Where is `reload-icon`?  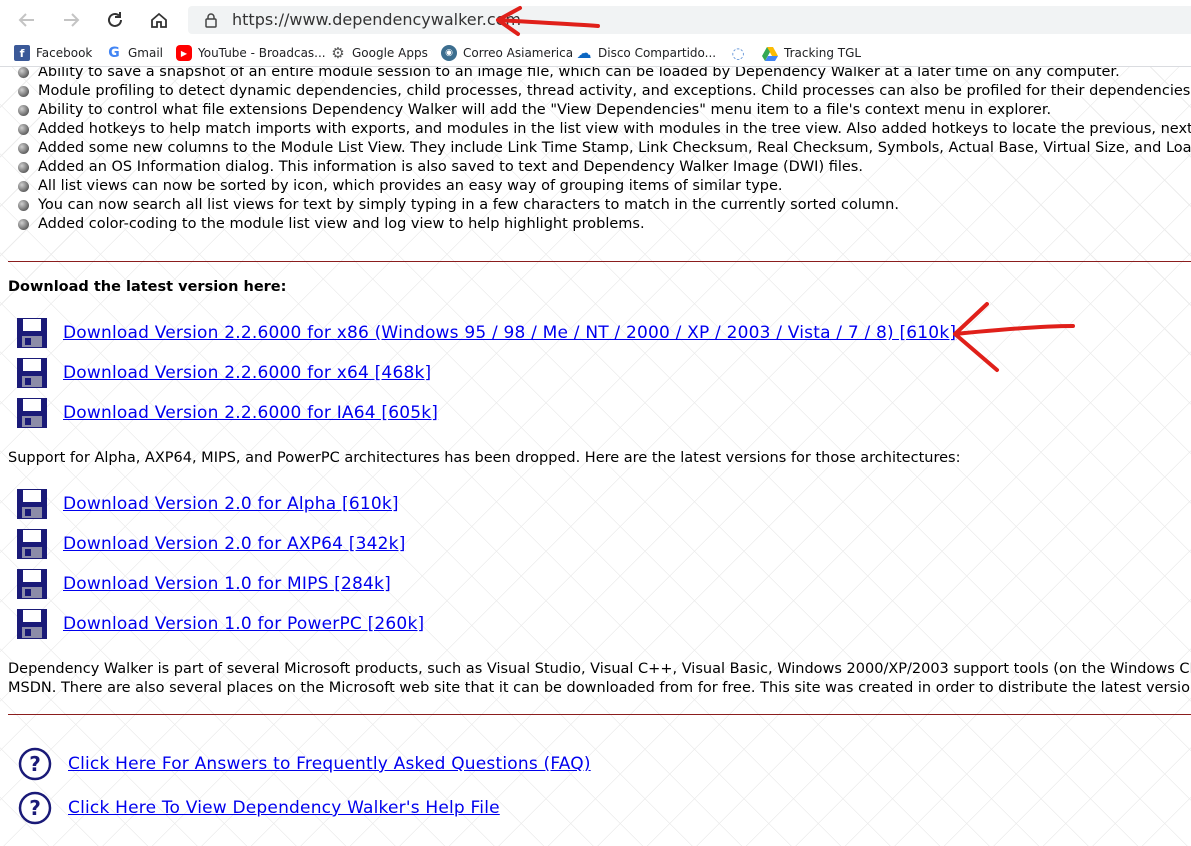 reload-icon is located at coordinates (115, 19).